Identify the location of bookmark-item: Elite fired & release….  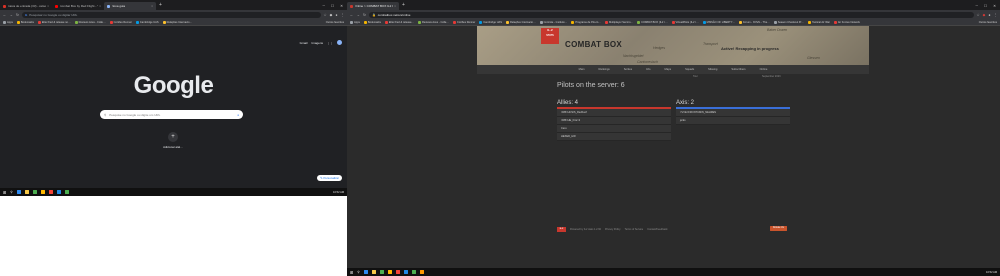
(399, 22).